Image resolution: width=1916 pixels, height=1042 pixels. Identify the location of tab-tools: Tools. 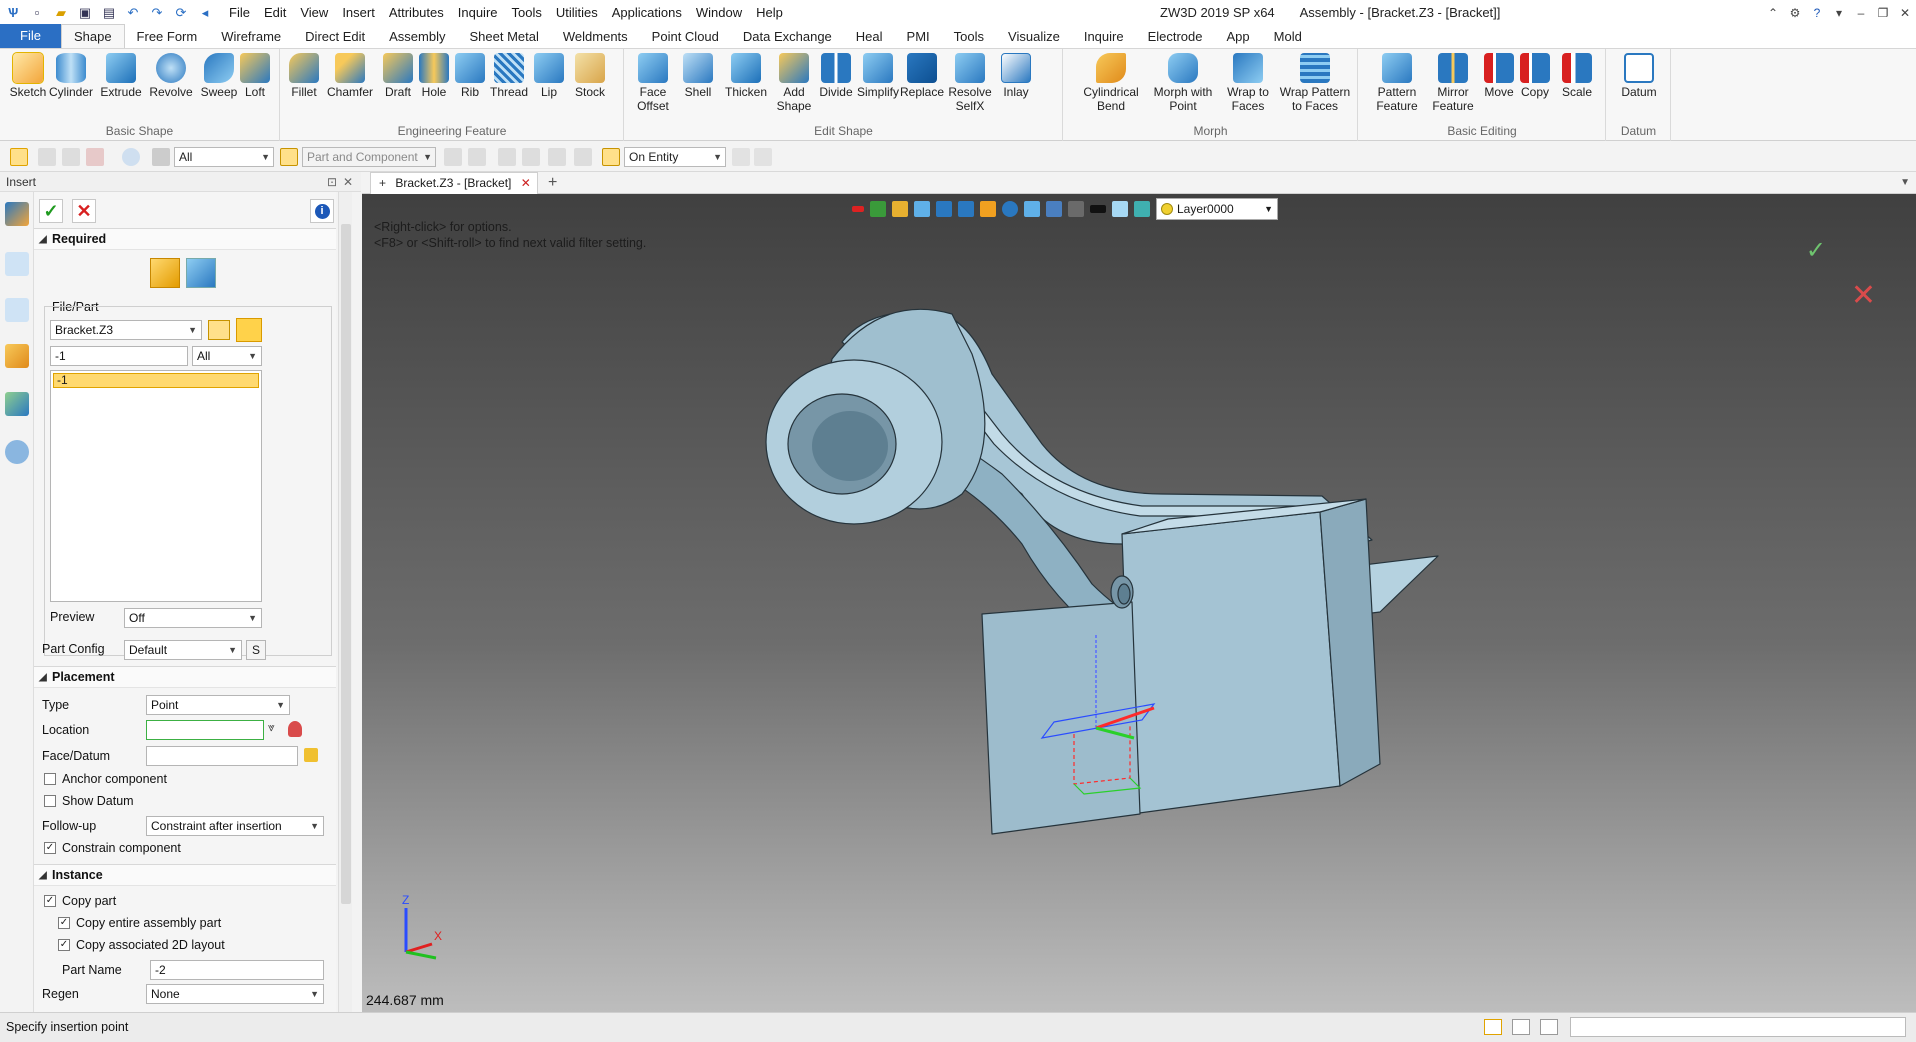
(969, 37).